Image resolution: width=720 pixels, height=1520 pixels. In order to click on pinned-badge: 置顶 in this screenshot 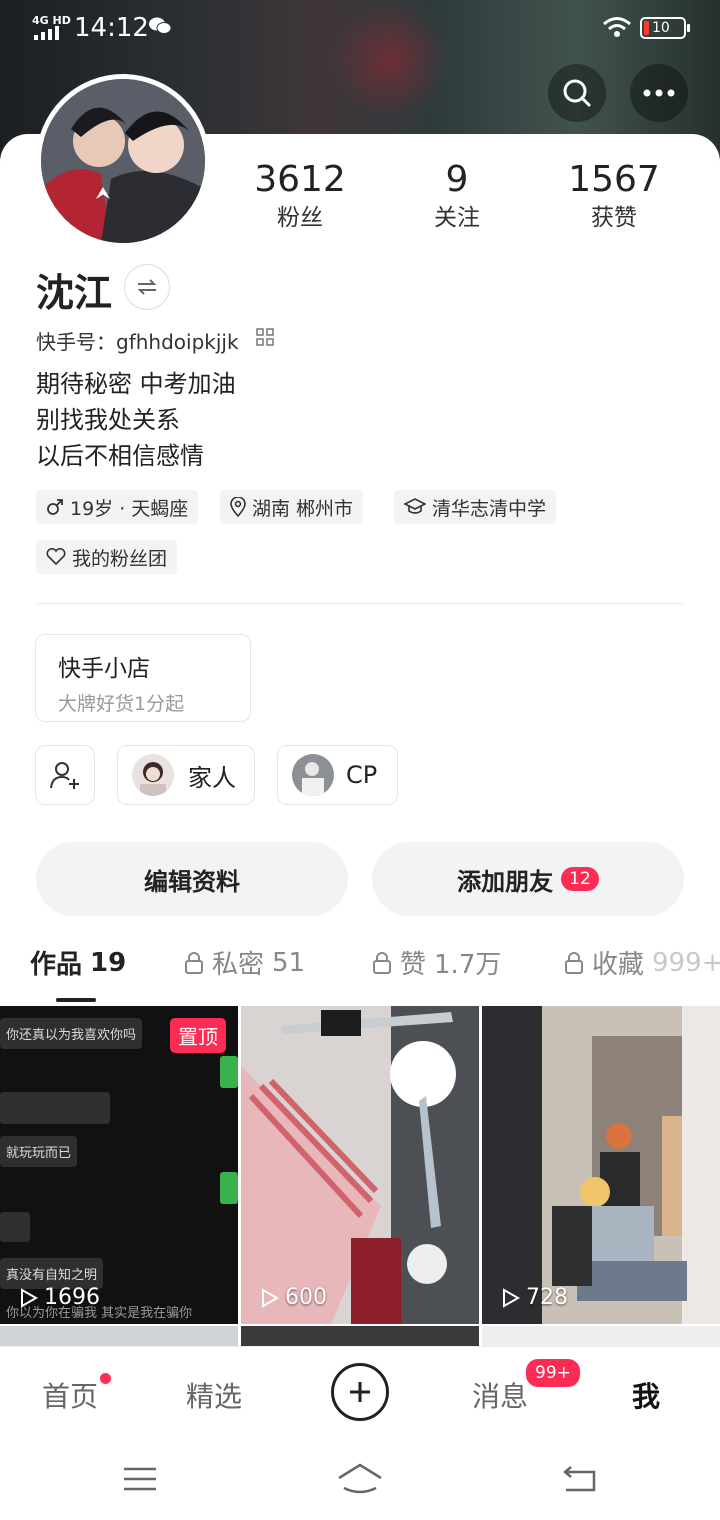, I will do `click(198, 1035)`.